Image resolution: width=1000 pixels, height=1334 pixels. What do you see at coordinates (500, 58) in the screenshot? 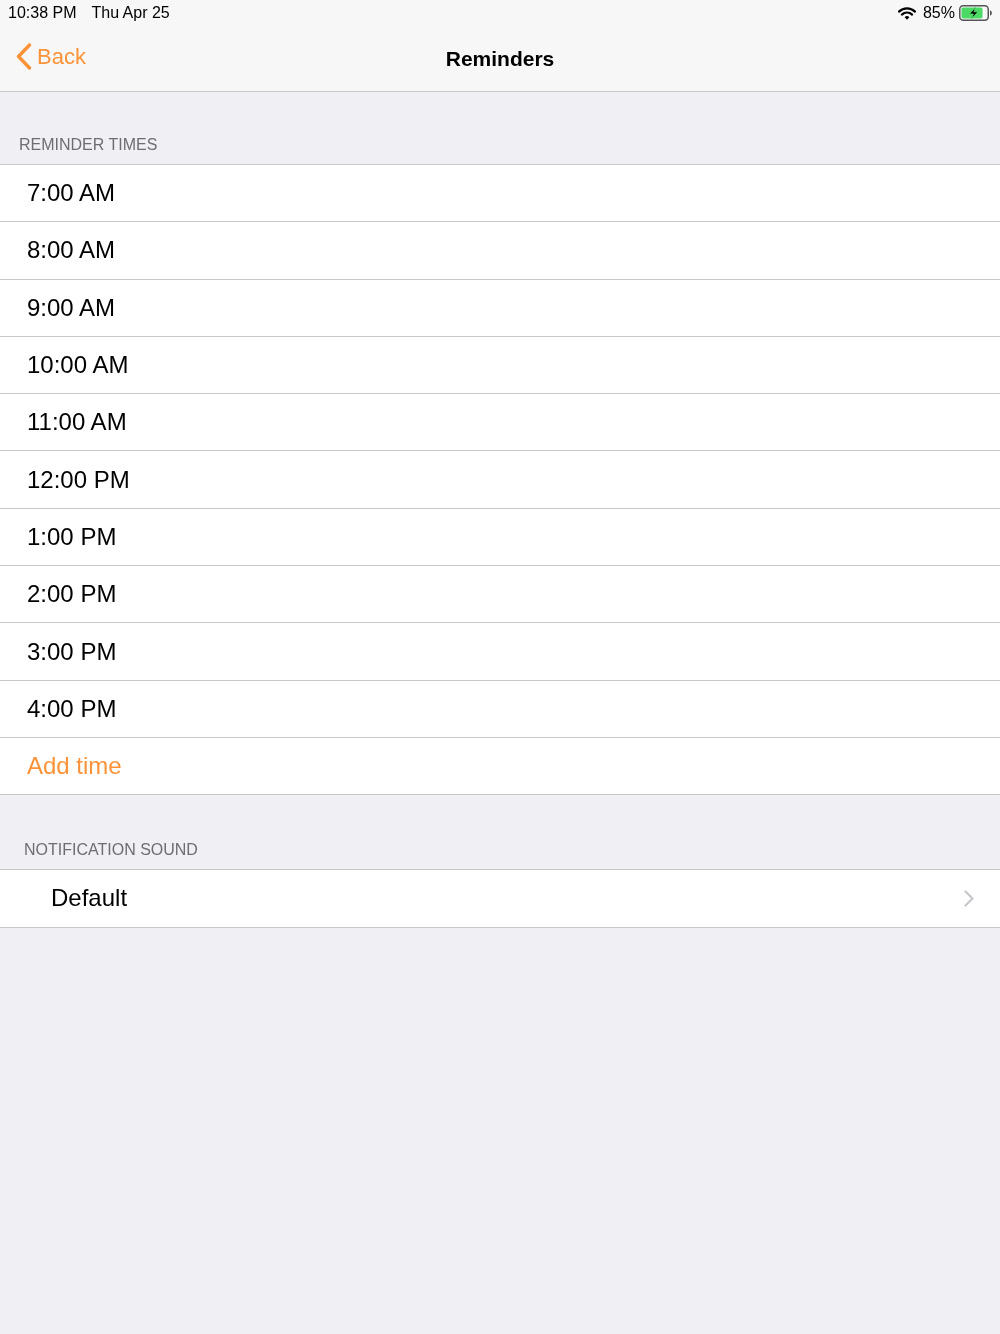
I see `nav-title: Reminders` at bounding box center [500, 58].